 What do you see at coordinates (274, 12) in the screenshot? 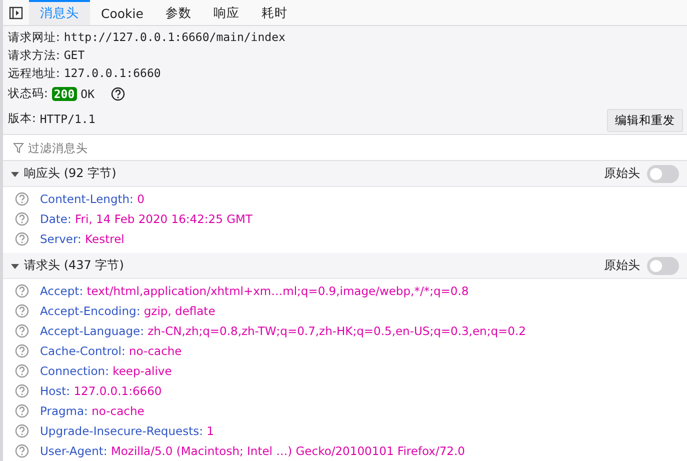
I see `tab: 耗时` at bounding box center [274, 12].